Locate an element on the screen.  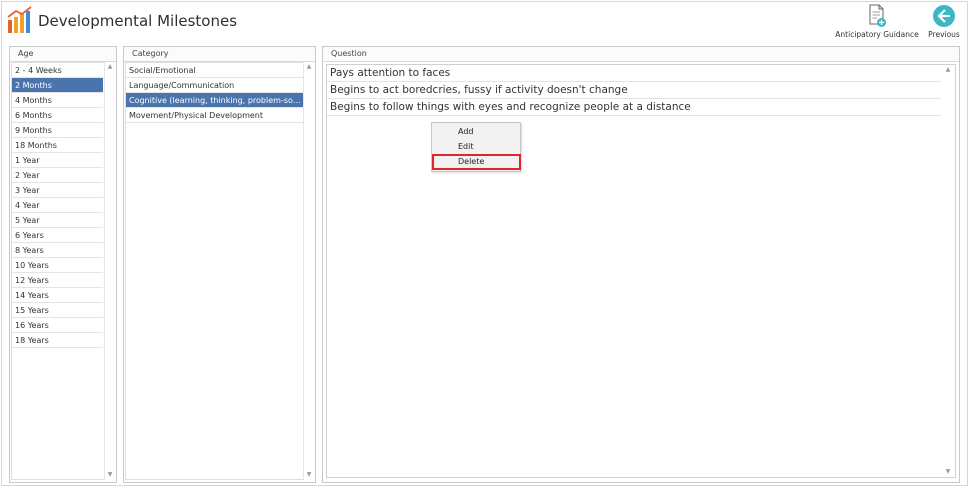
arrow-left-icon is located at coordinates (944, 16).